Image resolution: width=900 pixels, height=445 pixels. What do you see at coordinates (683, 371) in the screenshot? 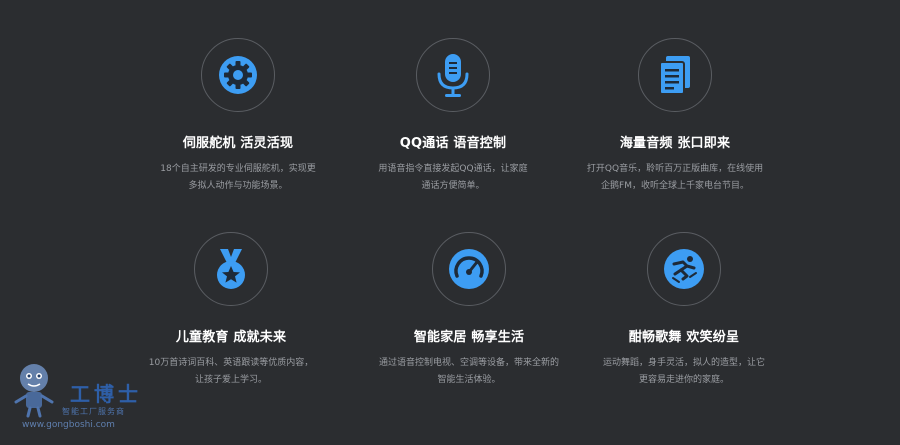
I see `feature-description: 运动舞蹈，身手灵活，拟人的造型，让它 更容易走进你的家庭。` at bounding box center [683, 371].